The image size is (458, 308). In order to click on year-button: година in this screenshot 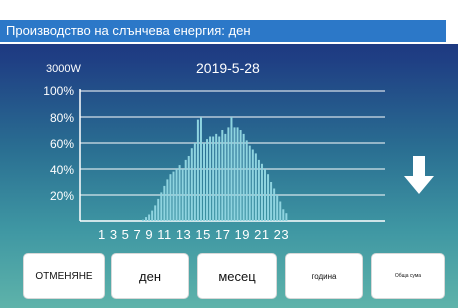, I will do `click(324, 276)`.